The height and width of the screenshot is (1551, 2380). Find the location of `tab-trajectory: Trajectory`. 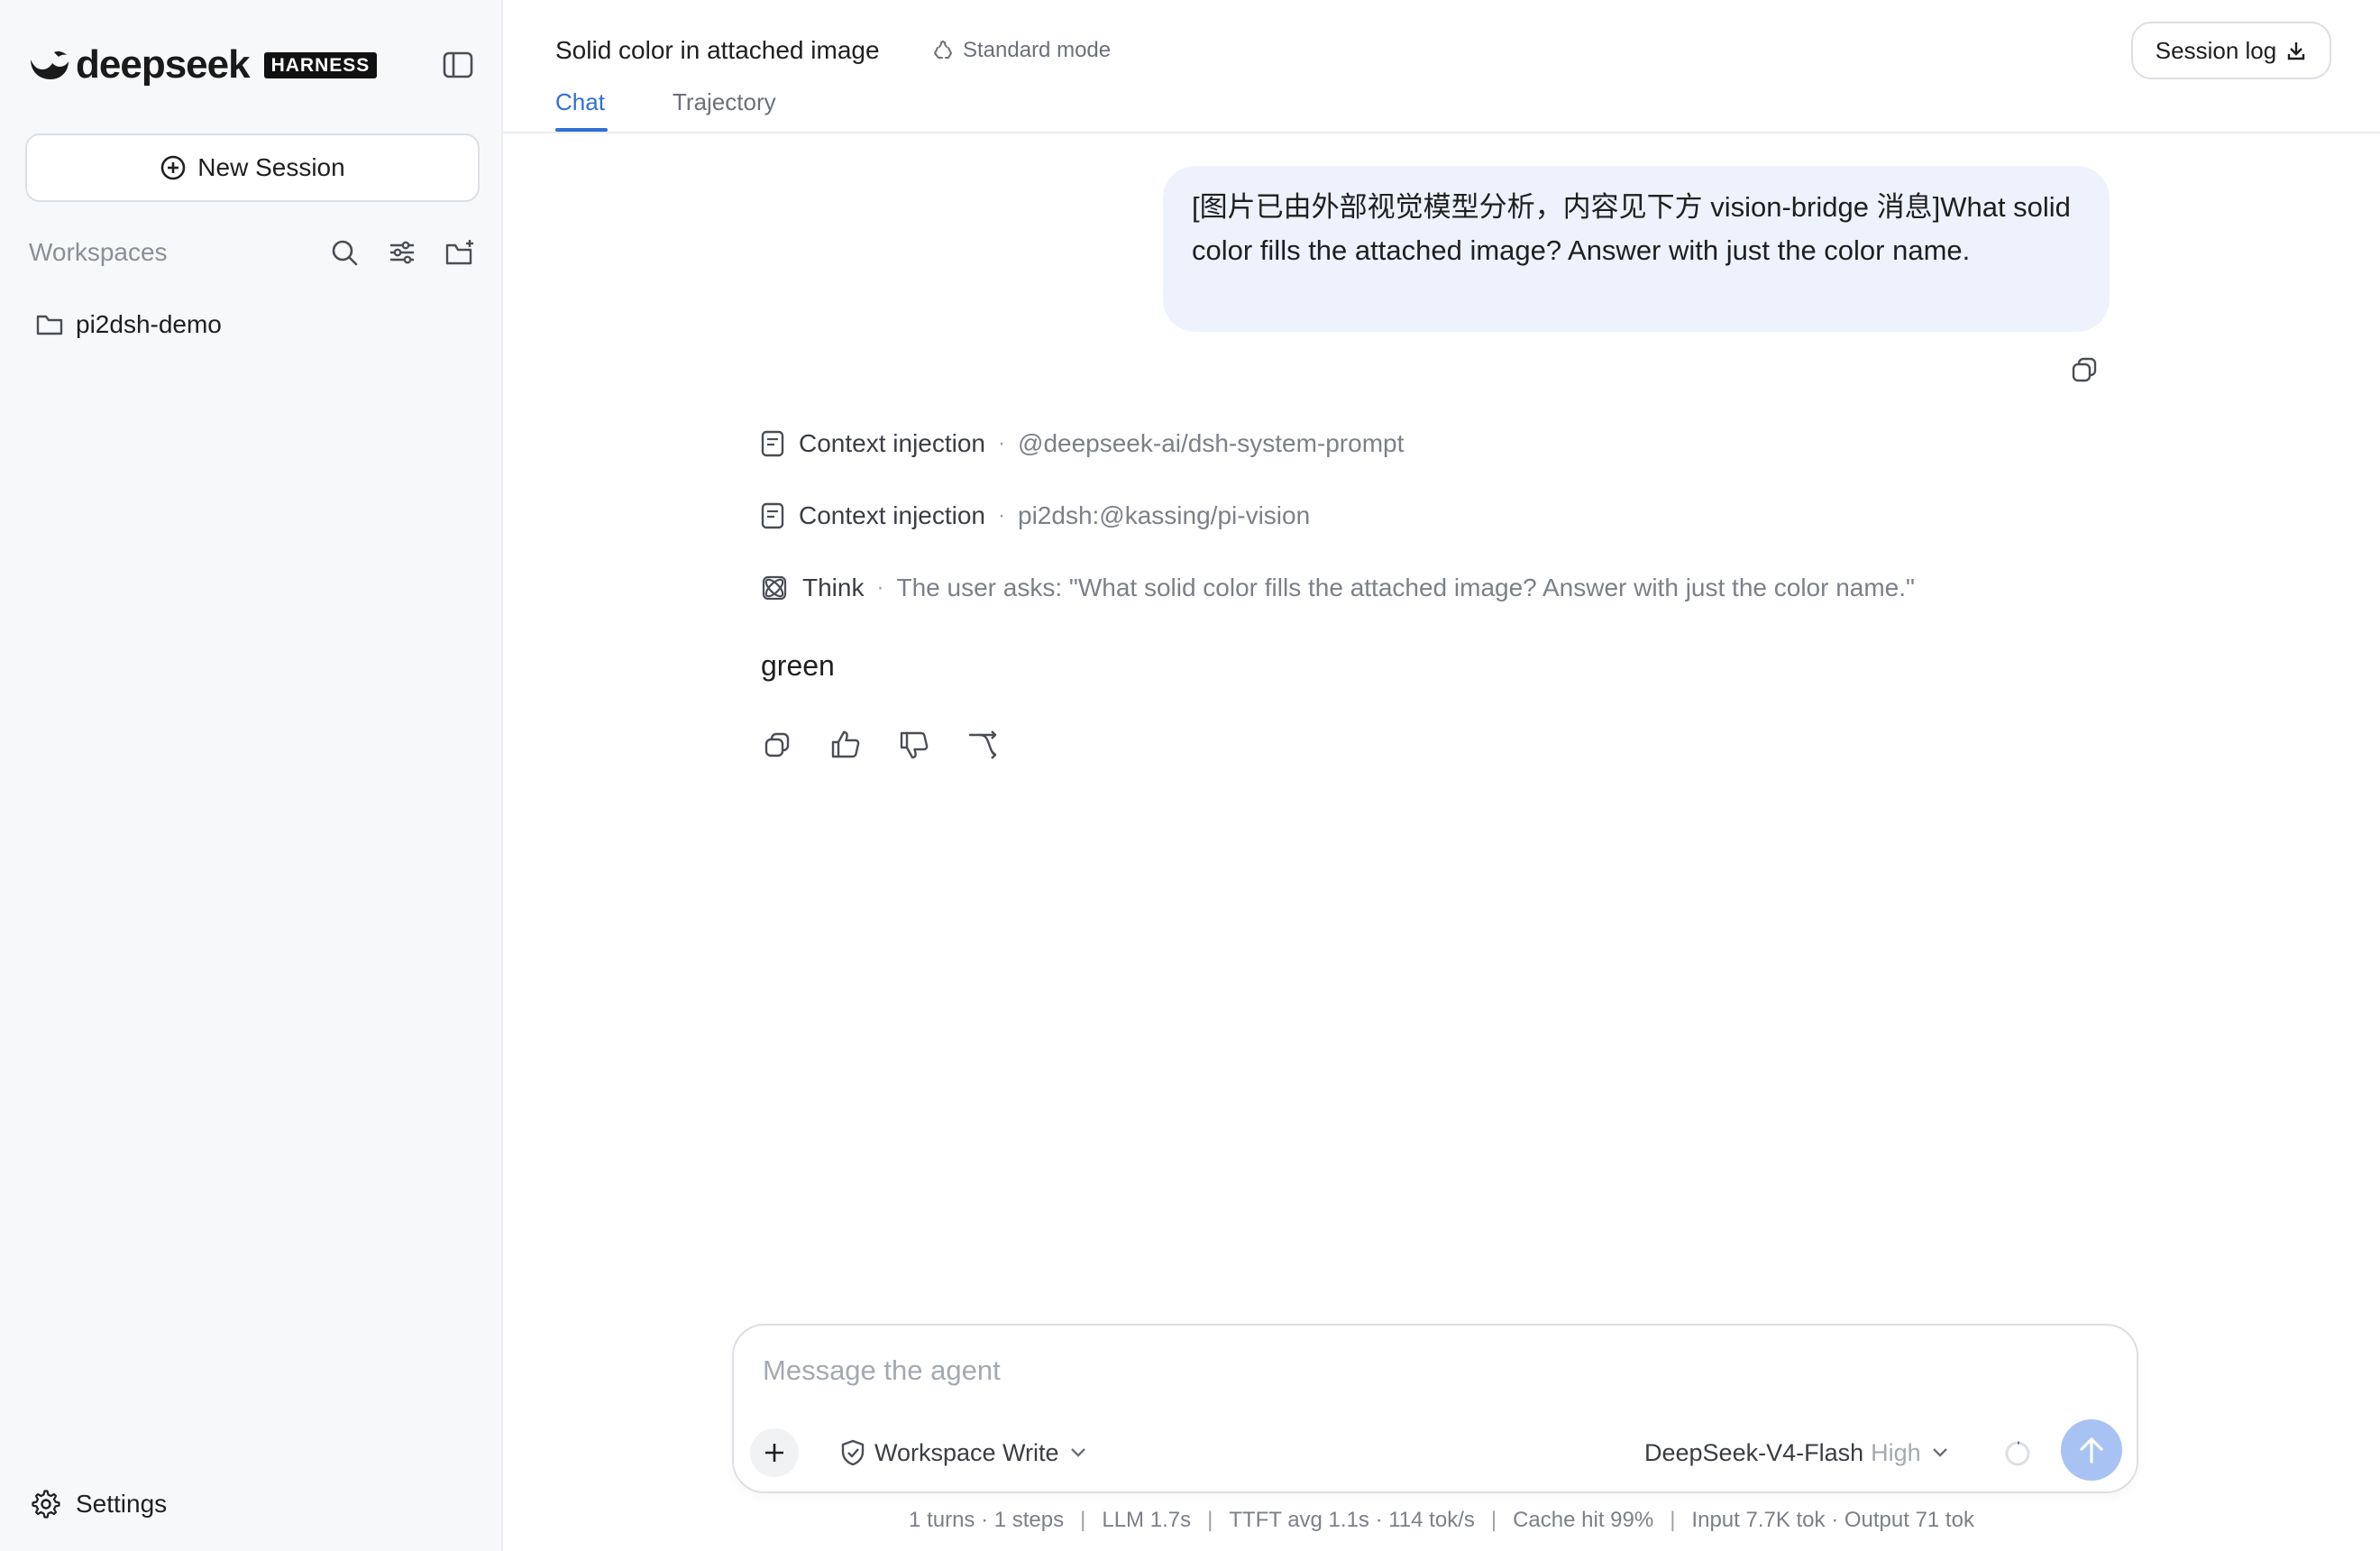

tab-trajectory: Trajectory is located at coordinates (725, 102).